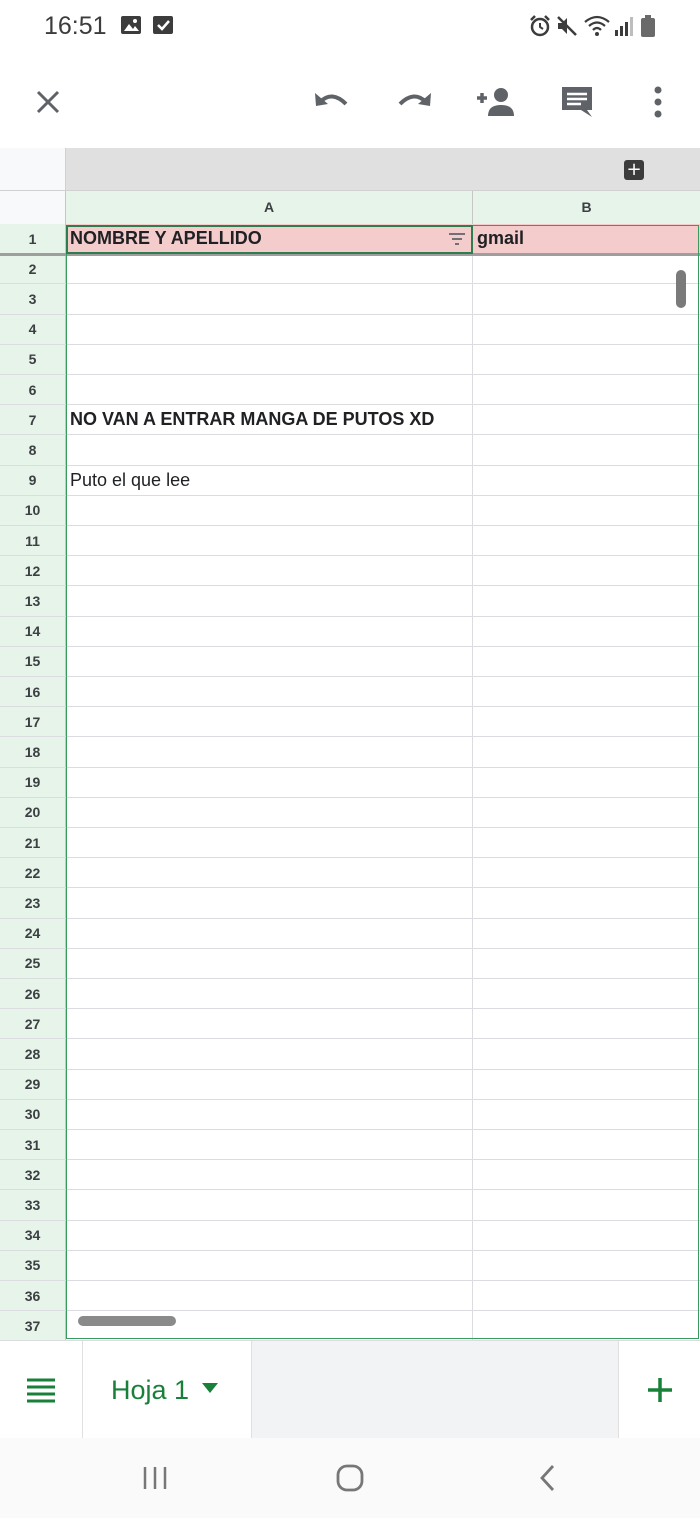  I want to click on cell-b12, so click(586, 570).